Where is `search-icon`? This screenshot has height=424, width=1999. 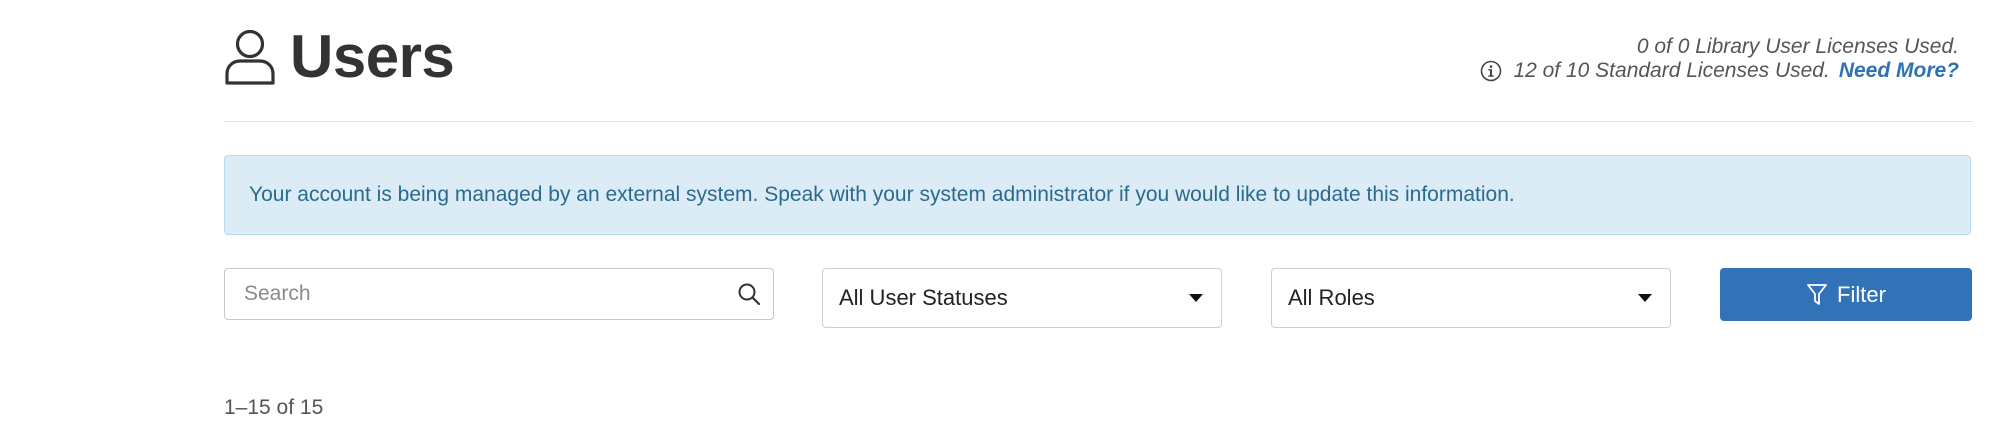 search-icon is located at coordinates (749, 294).